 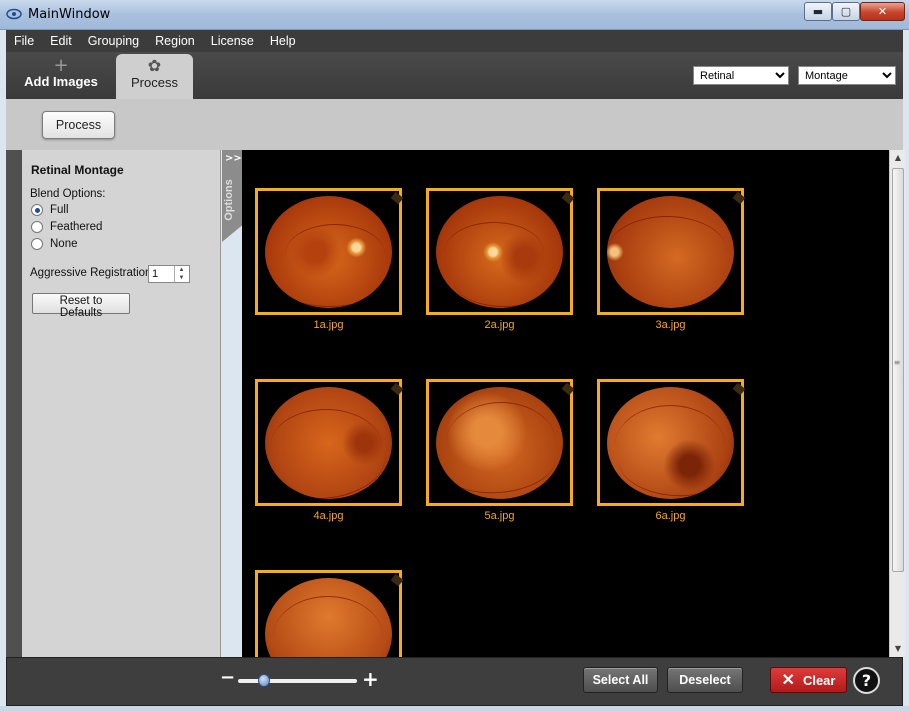 I want to click on deselect-button: Deselect, so click(x=705, y=680).